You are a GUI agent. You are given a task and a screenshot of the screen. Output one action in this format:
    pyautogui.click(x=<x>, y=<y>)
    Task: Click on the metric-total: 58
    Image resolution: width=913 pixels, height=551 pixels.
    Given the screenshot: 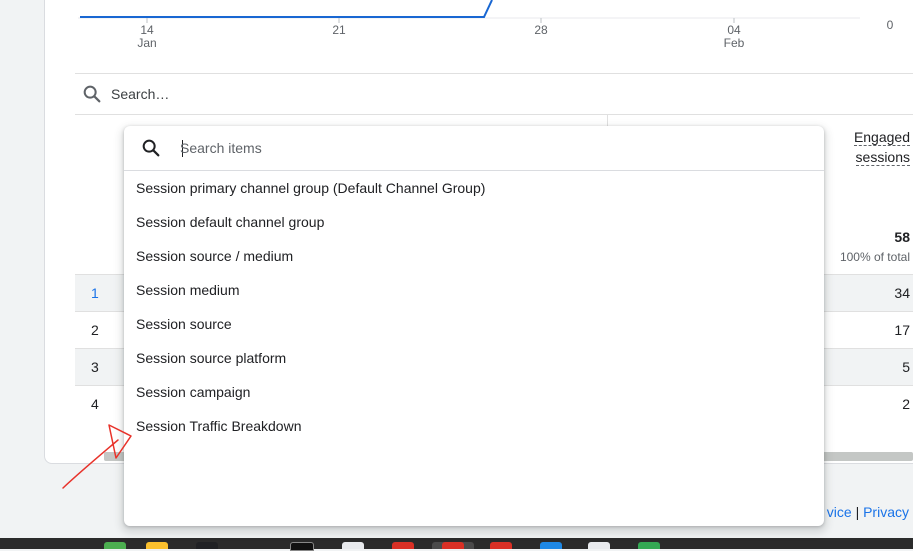 What is the action you would take?
    pyautogui.click(x=902, y=237)
    